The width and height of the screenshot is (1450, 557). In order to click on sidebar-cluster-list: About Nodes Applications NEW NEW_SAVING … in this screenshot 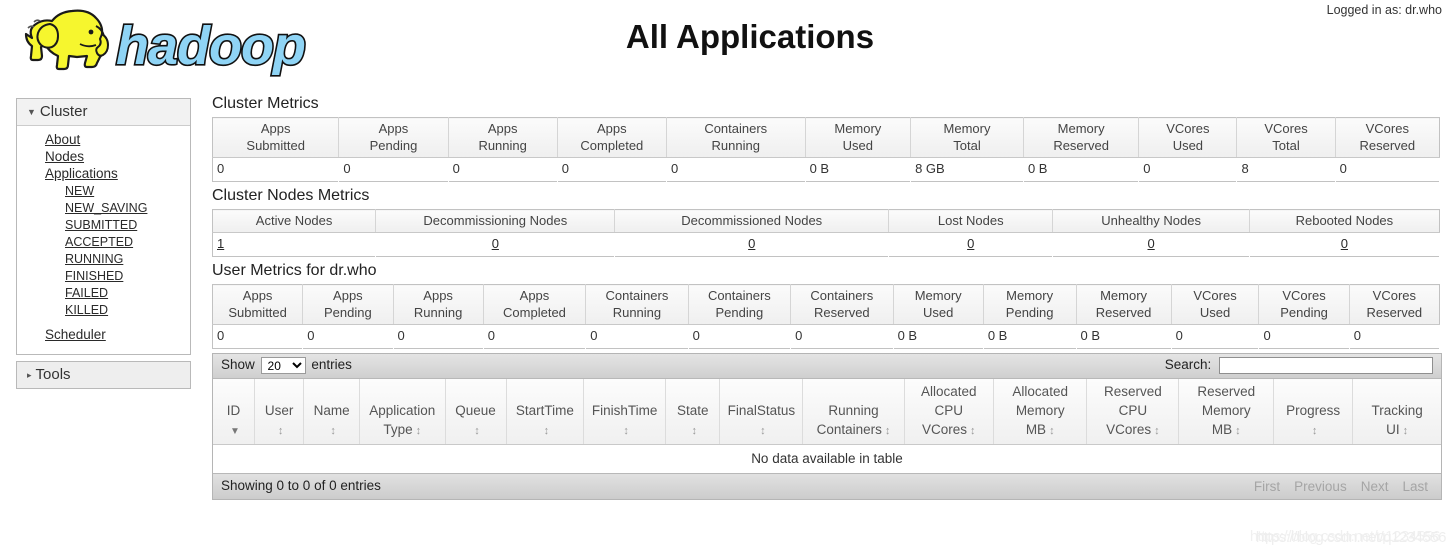, I will do `click(103, 240)`.